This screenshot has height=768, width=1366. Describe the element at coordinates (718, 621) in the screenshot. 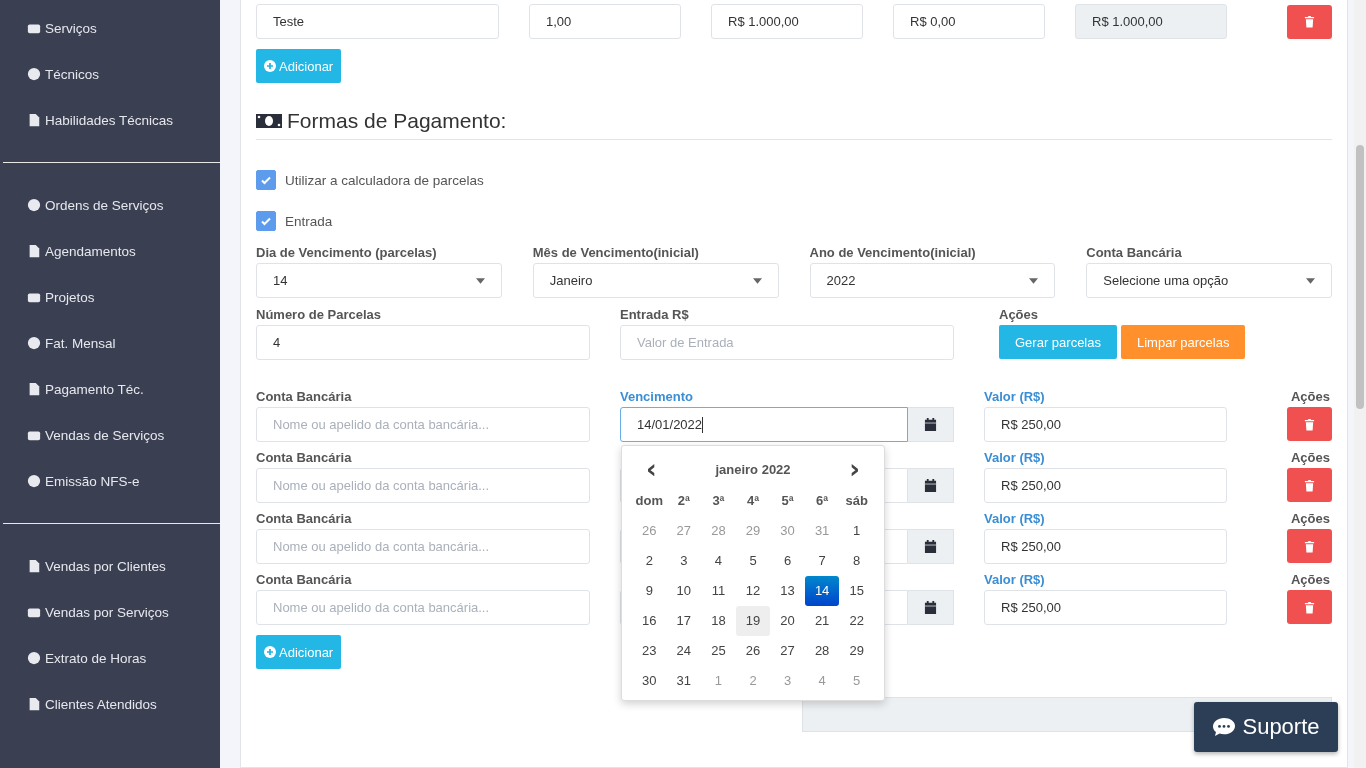

I see `calendar-day: 18` at that location.